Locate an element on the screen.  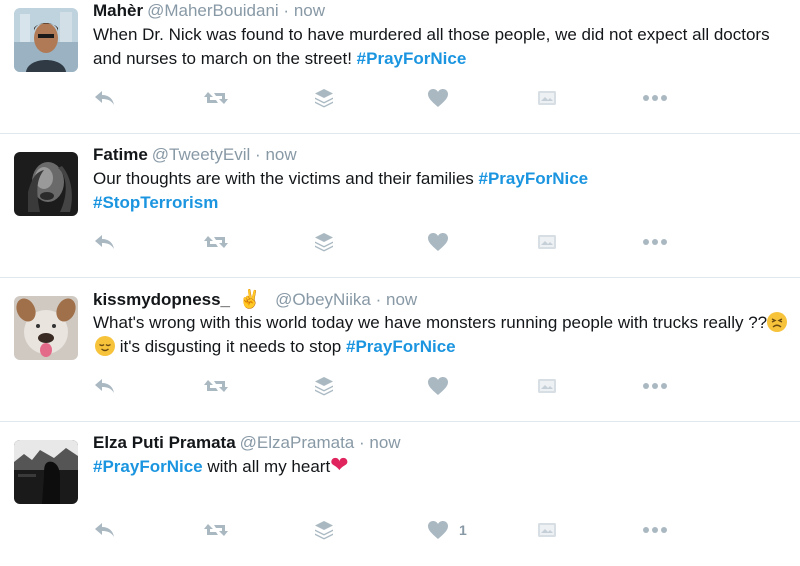
display-name: Elza Puti Pramata is located at coordinates (164, 442).